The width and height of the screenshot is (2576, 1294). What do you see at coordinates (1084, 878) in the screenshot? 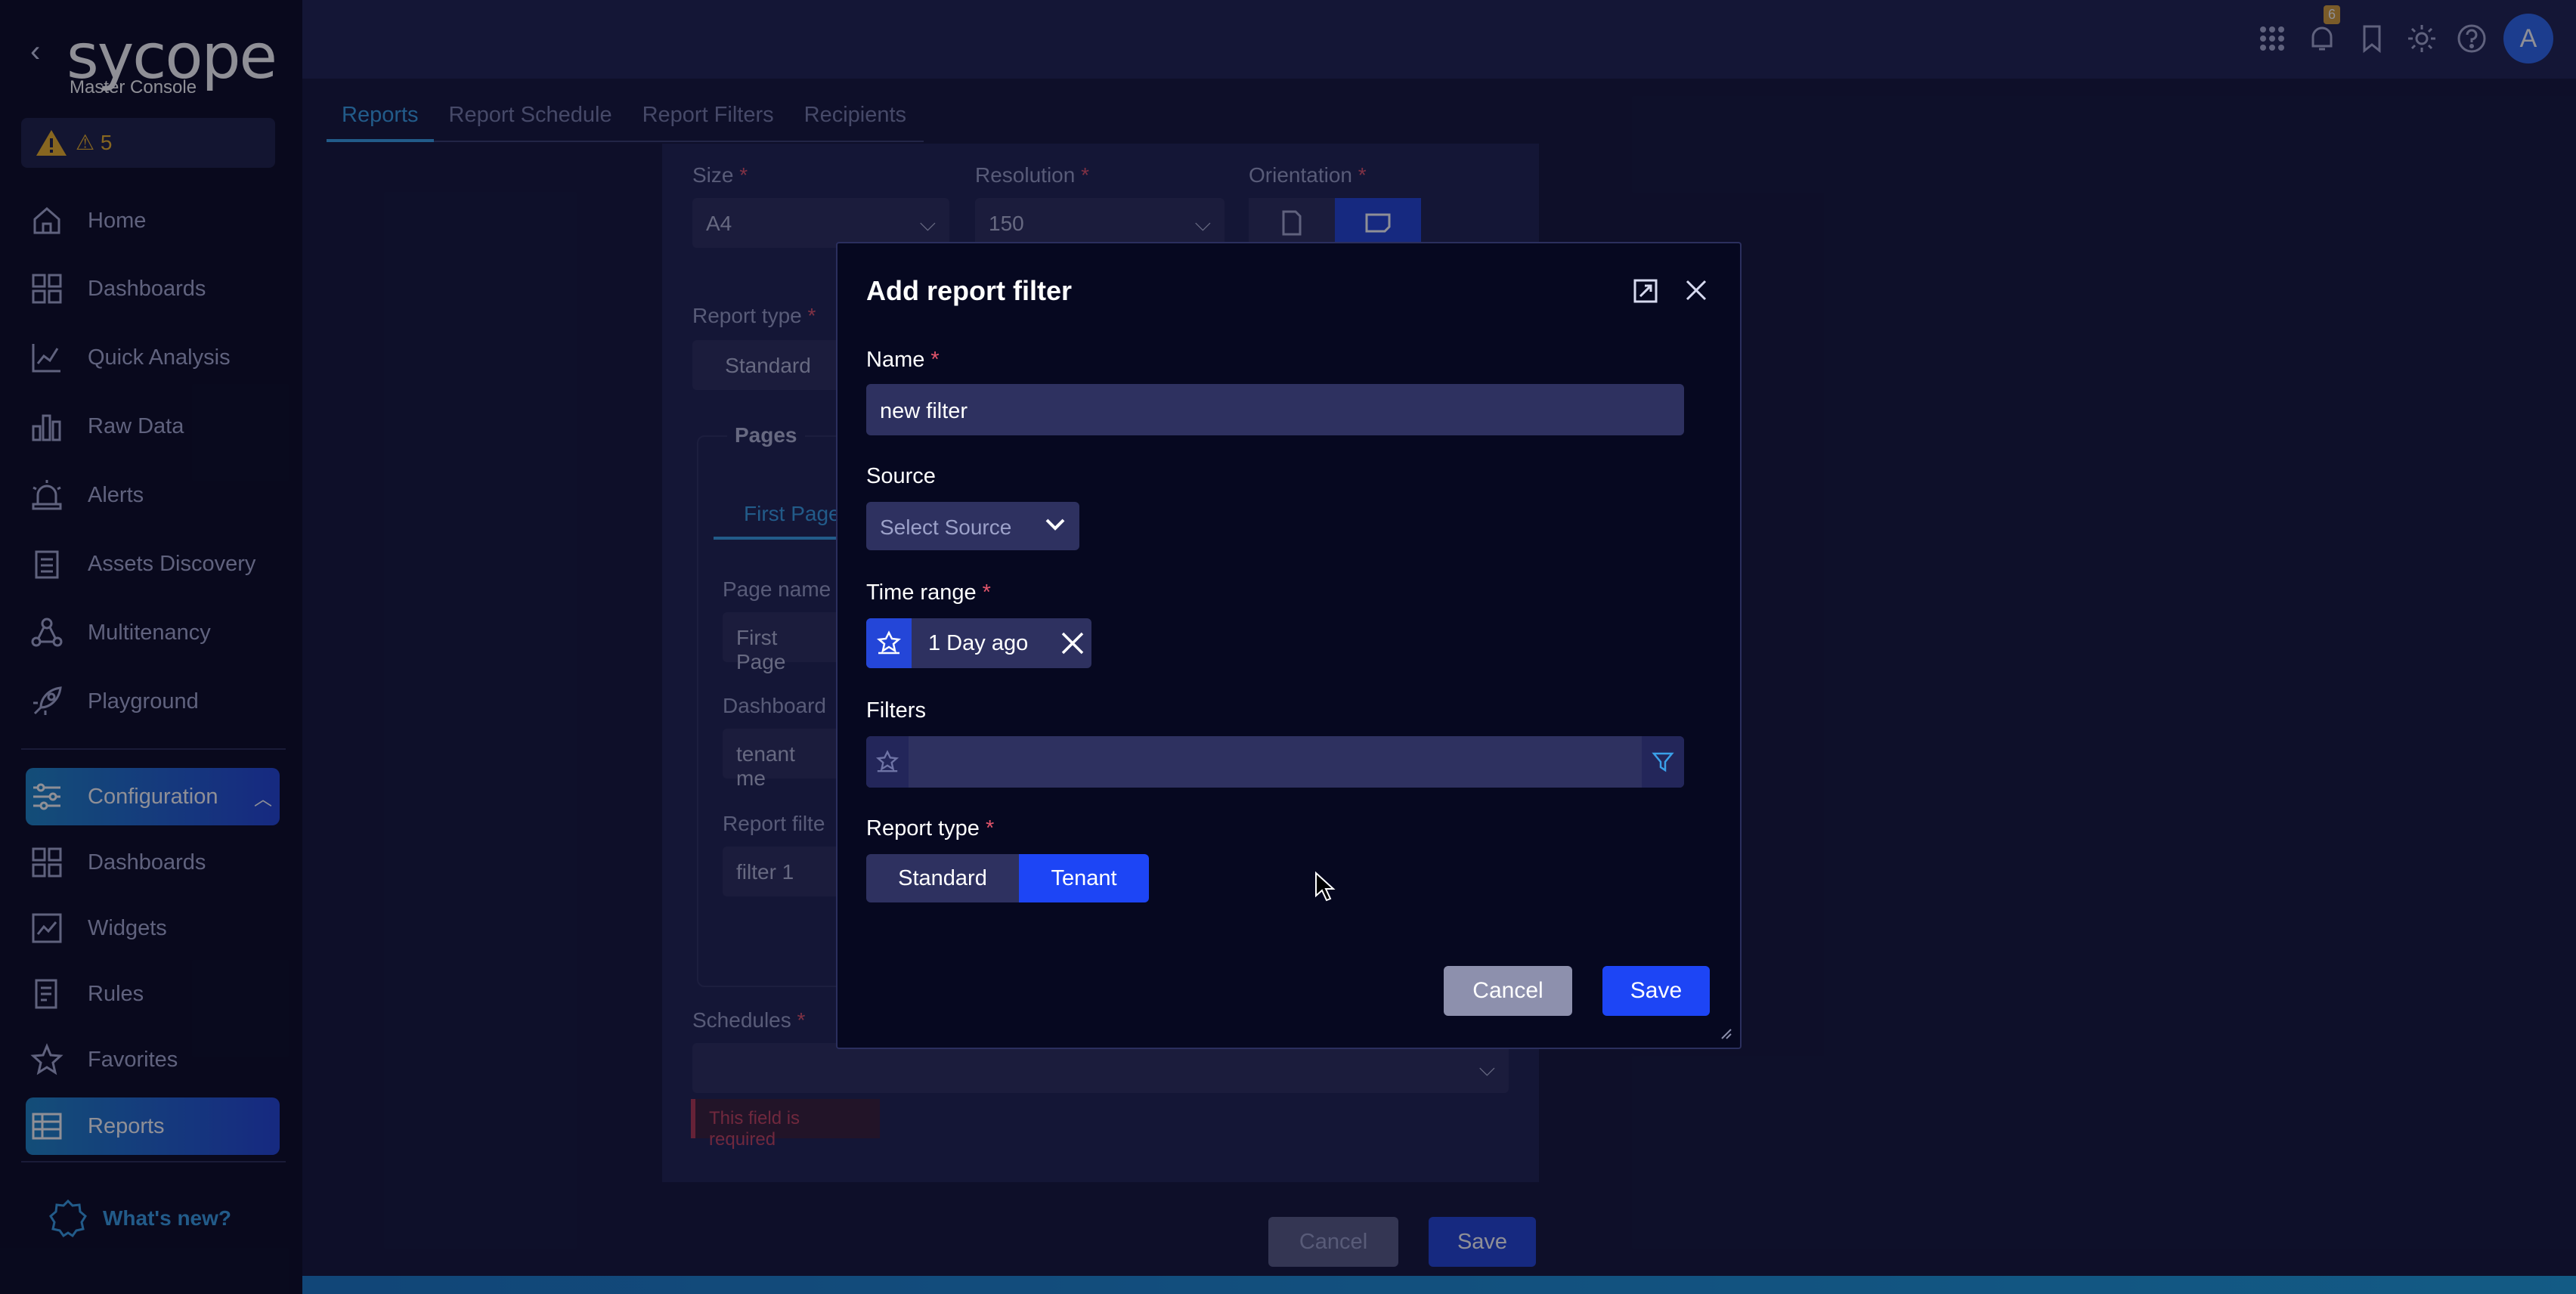
I see `report-type-tenant-option: Tenant` at bounding box center [1084, 878].